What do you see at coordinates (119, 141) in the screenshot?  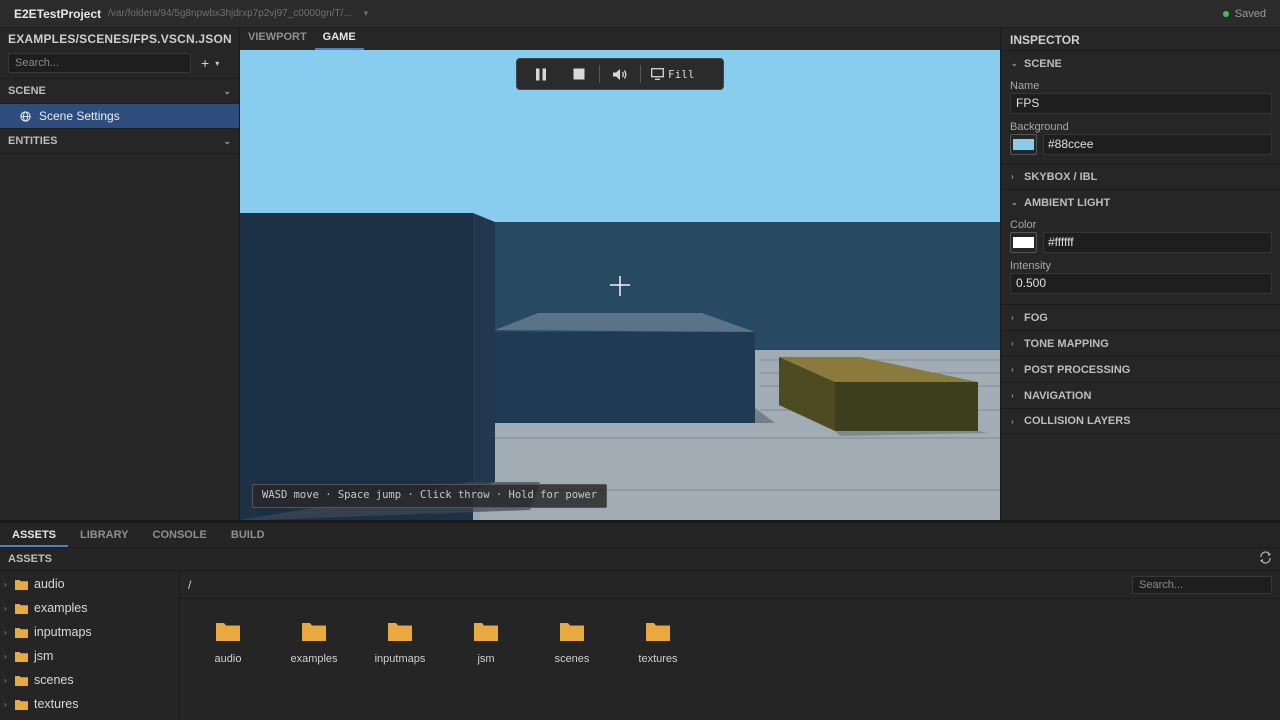 I see `entities-section-header: ENTITIES ⌄` at bounding box center [119, 141].